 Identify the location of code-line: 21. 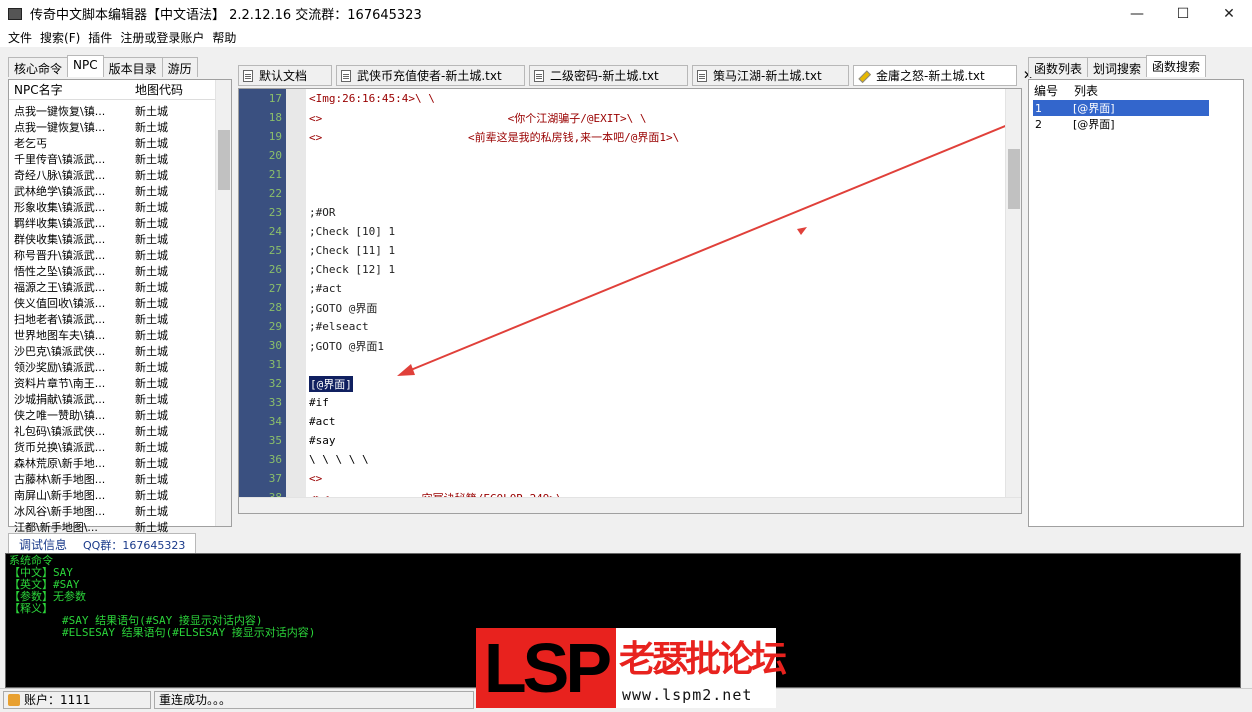
(274, 174).